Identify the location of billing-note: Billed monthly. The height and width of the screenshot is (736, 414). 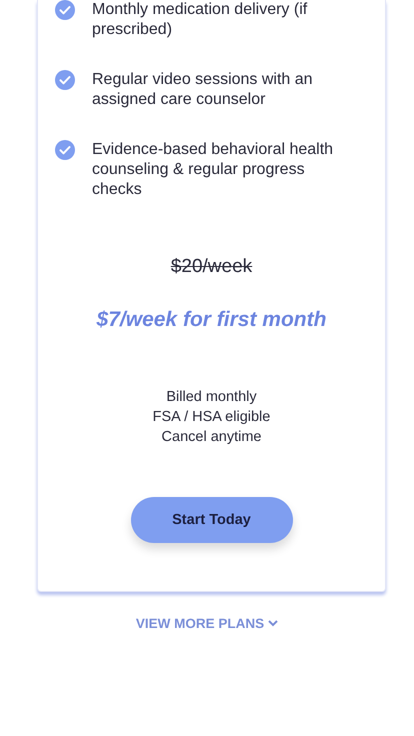
(211, 397).